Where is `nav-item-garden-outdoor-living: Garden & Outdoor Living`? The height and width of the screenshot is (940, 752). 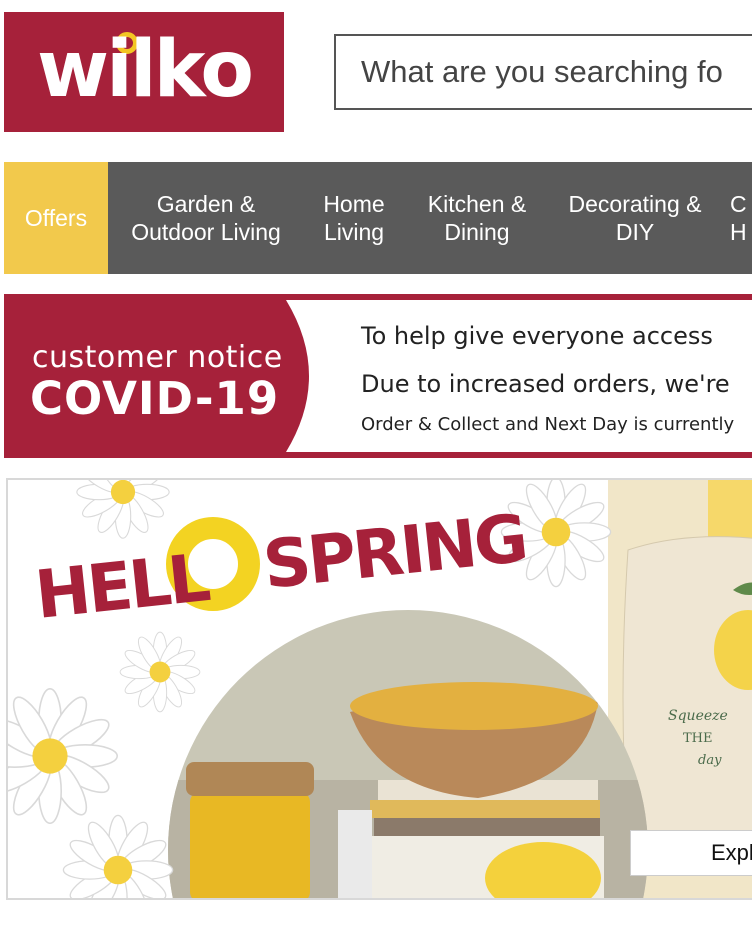 nav-item-garden-outdoor-living: Garden & Outdoor Living is located at coordinates (206, 218).